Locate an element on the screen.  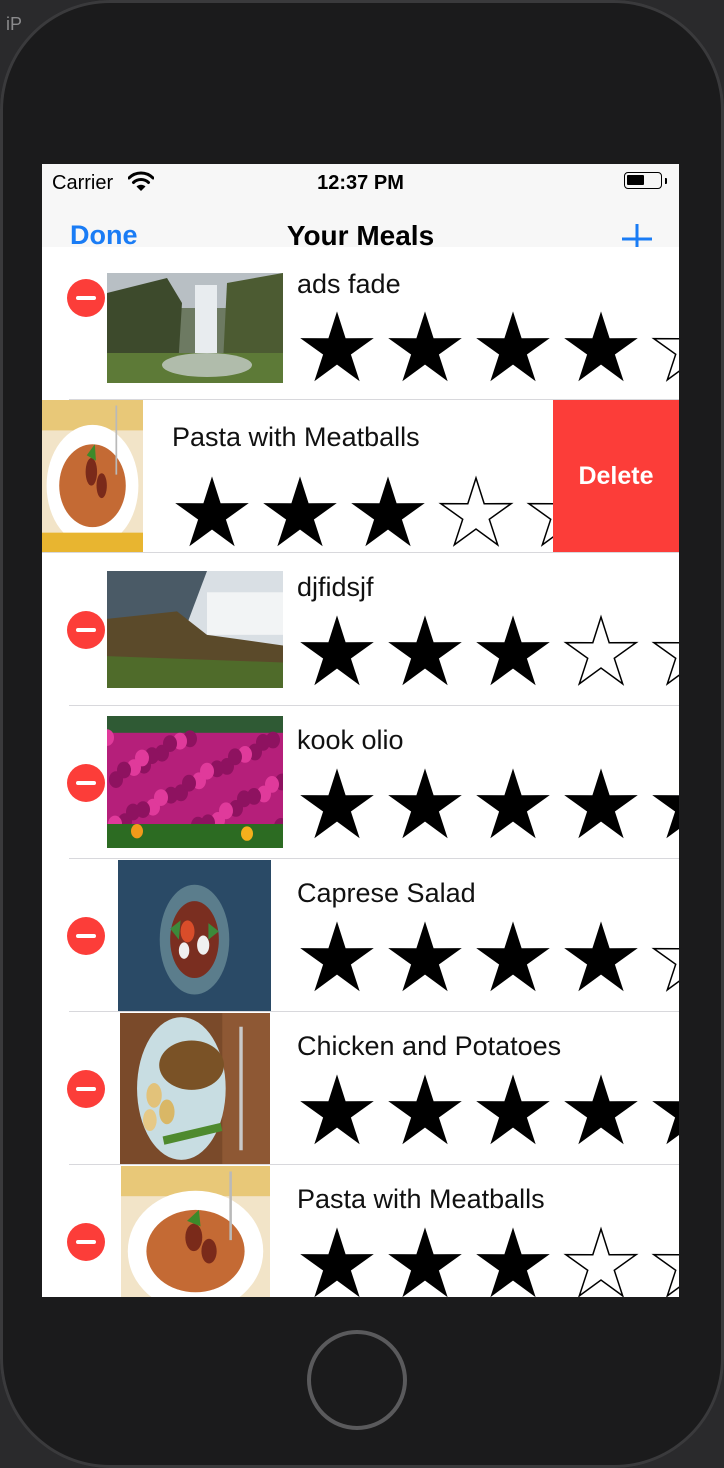
meal-name: djfidsjf is located at coordinates (335, 587).